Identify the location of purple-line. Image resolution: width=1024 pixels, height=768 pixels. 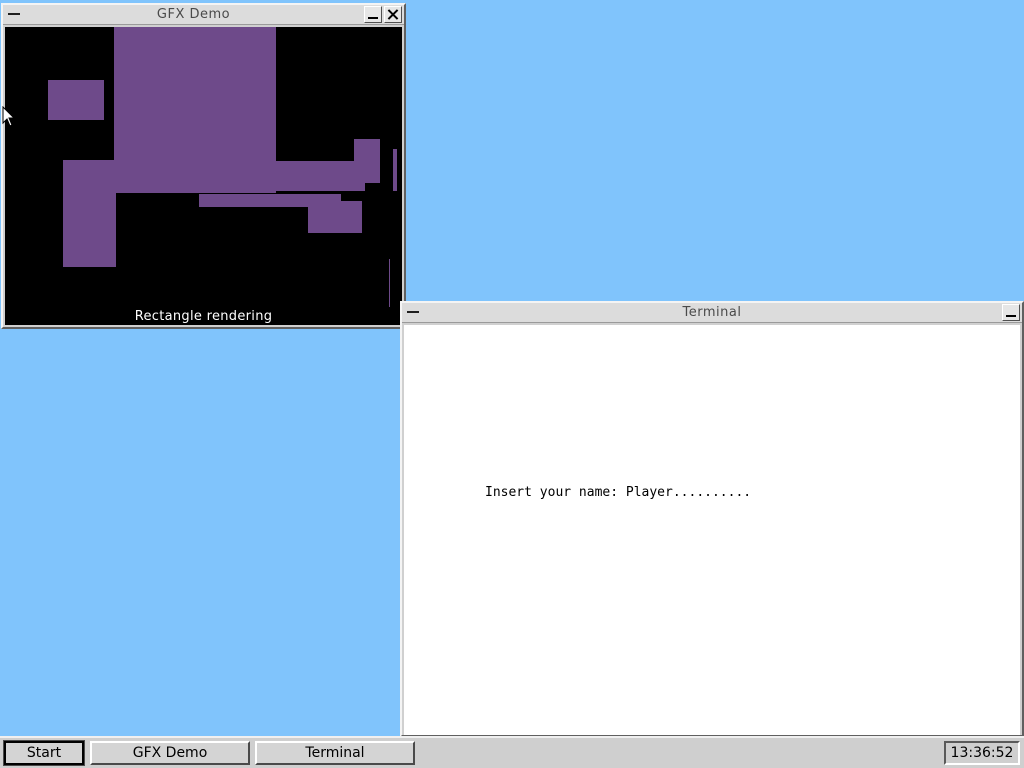
(389, 283).